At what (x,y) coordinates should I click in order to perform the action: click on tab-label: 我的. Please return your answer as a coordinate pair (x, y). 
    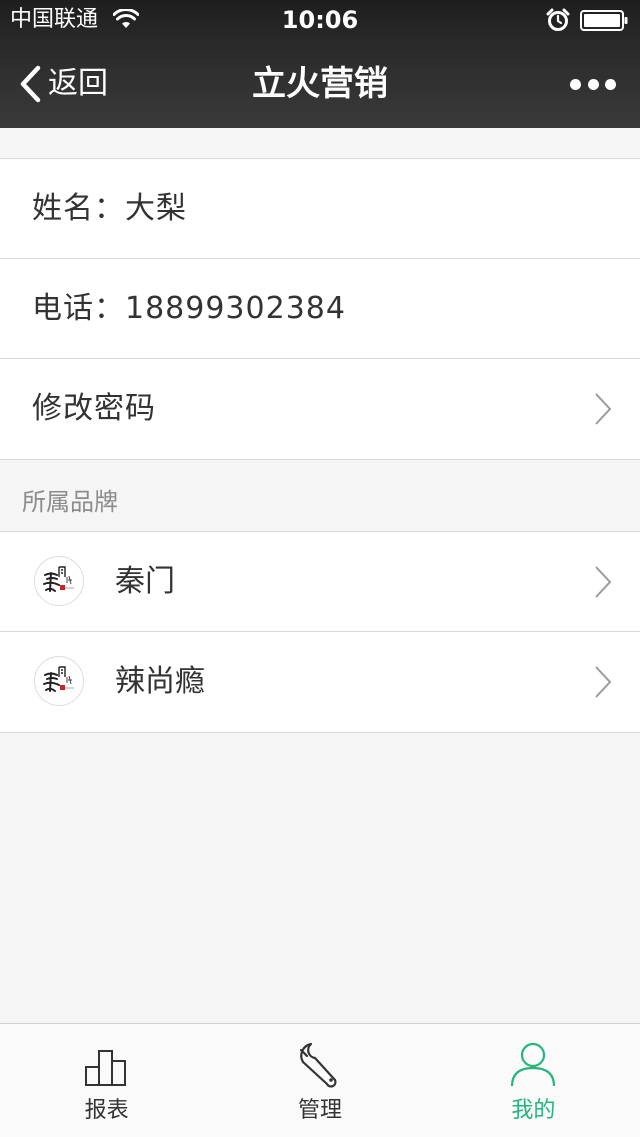
    Looking at the image, I should click on (533, 1110).